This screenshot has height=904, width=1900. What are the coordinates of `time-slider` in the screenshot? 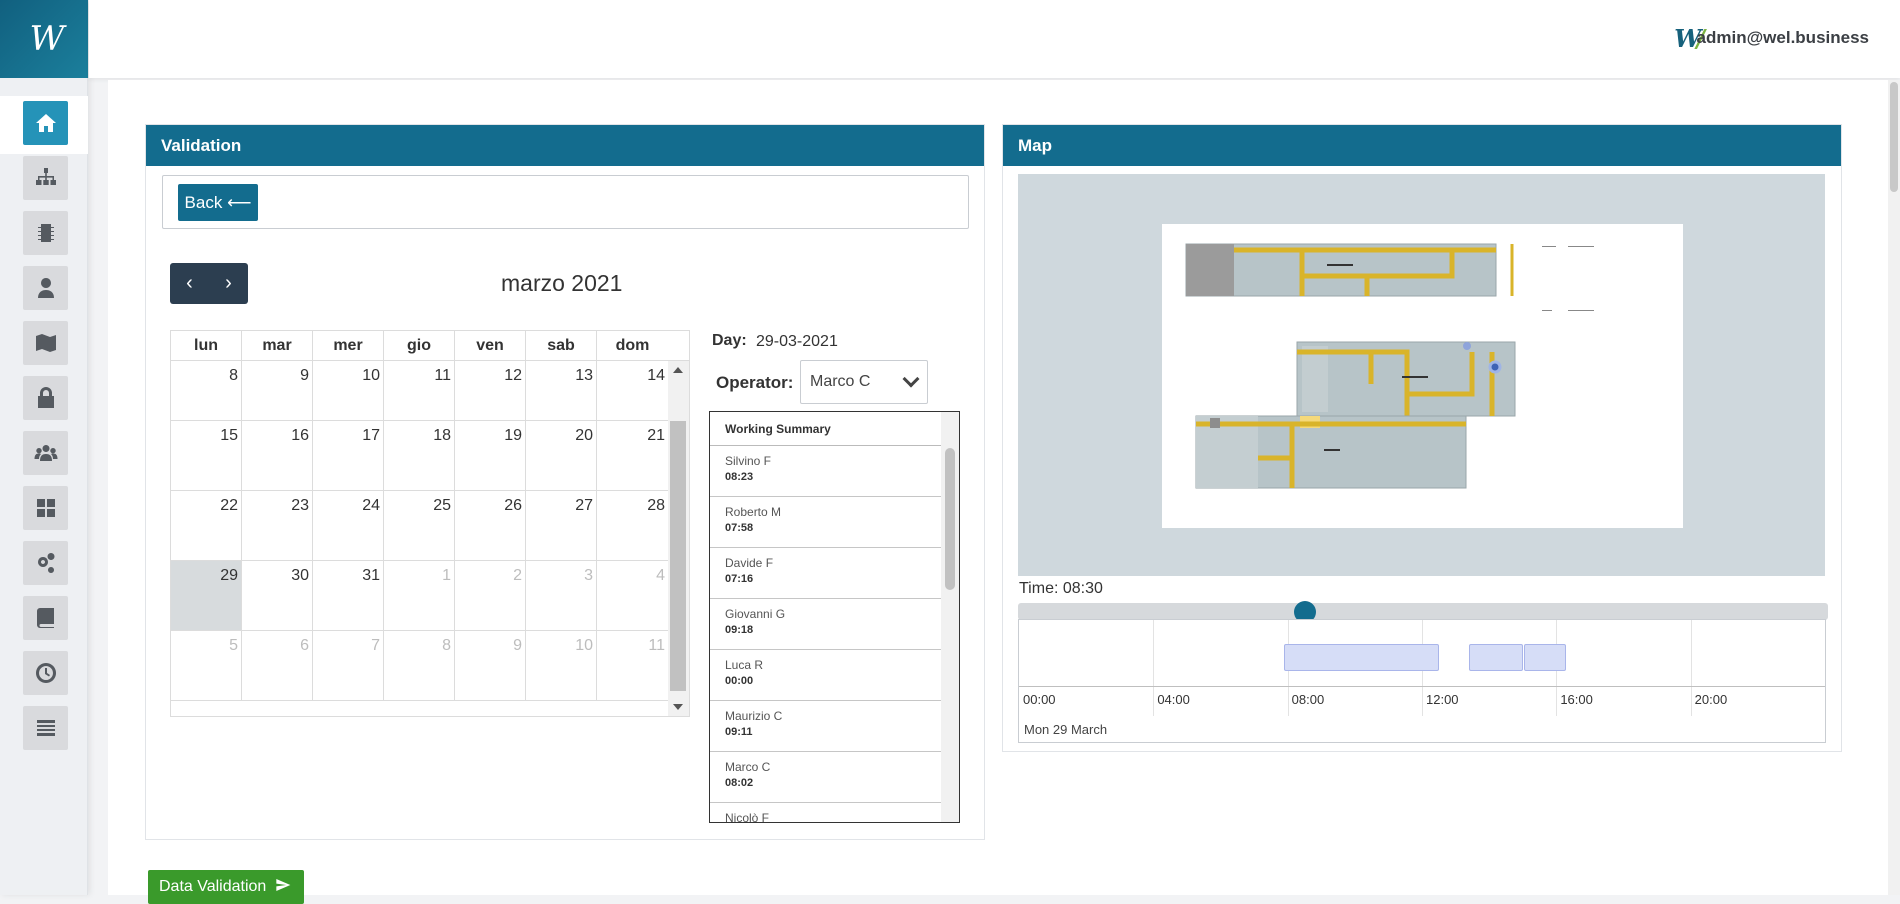 It's located at (1423, 611).